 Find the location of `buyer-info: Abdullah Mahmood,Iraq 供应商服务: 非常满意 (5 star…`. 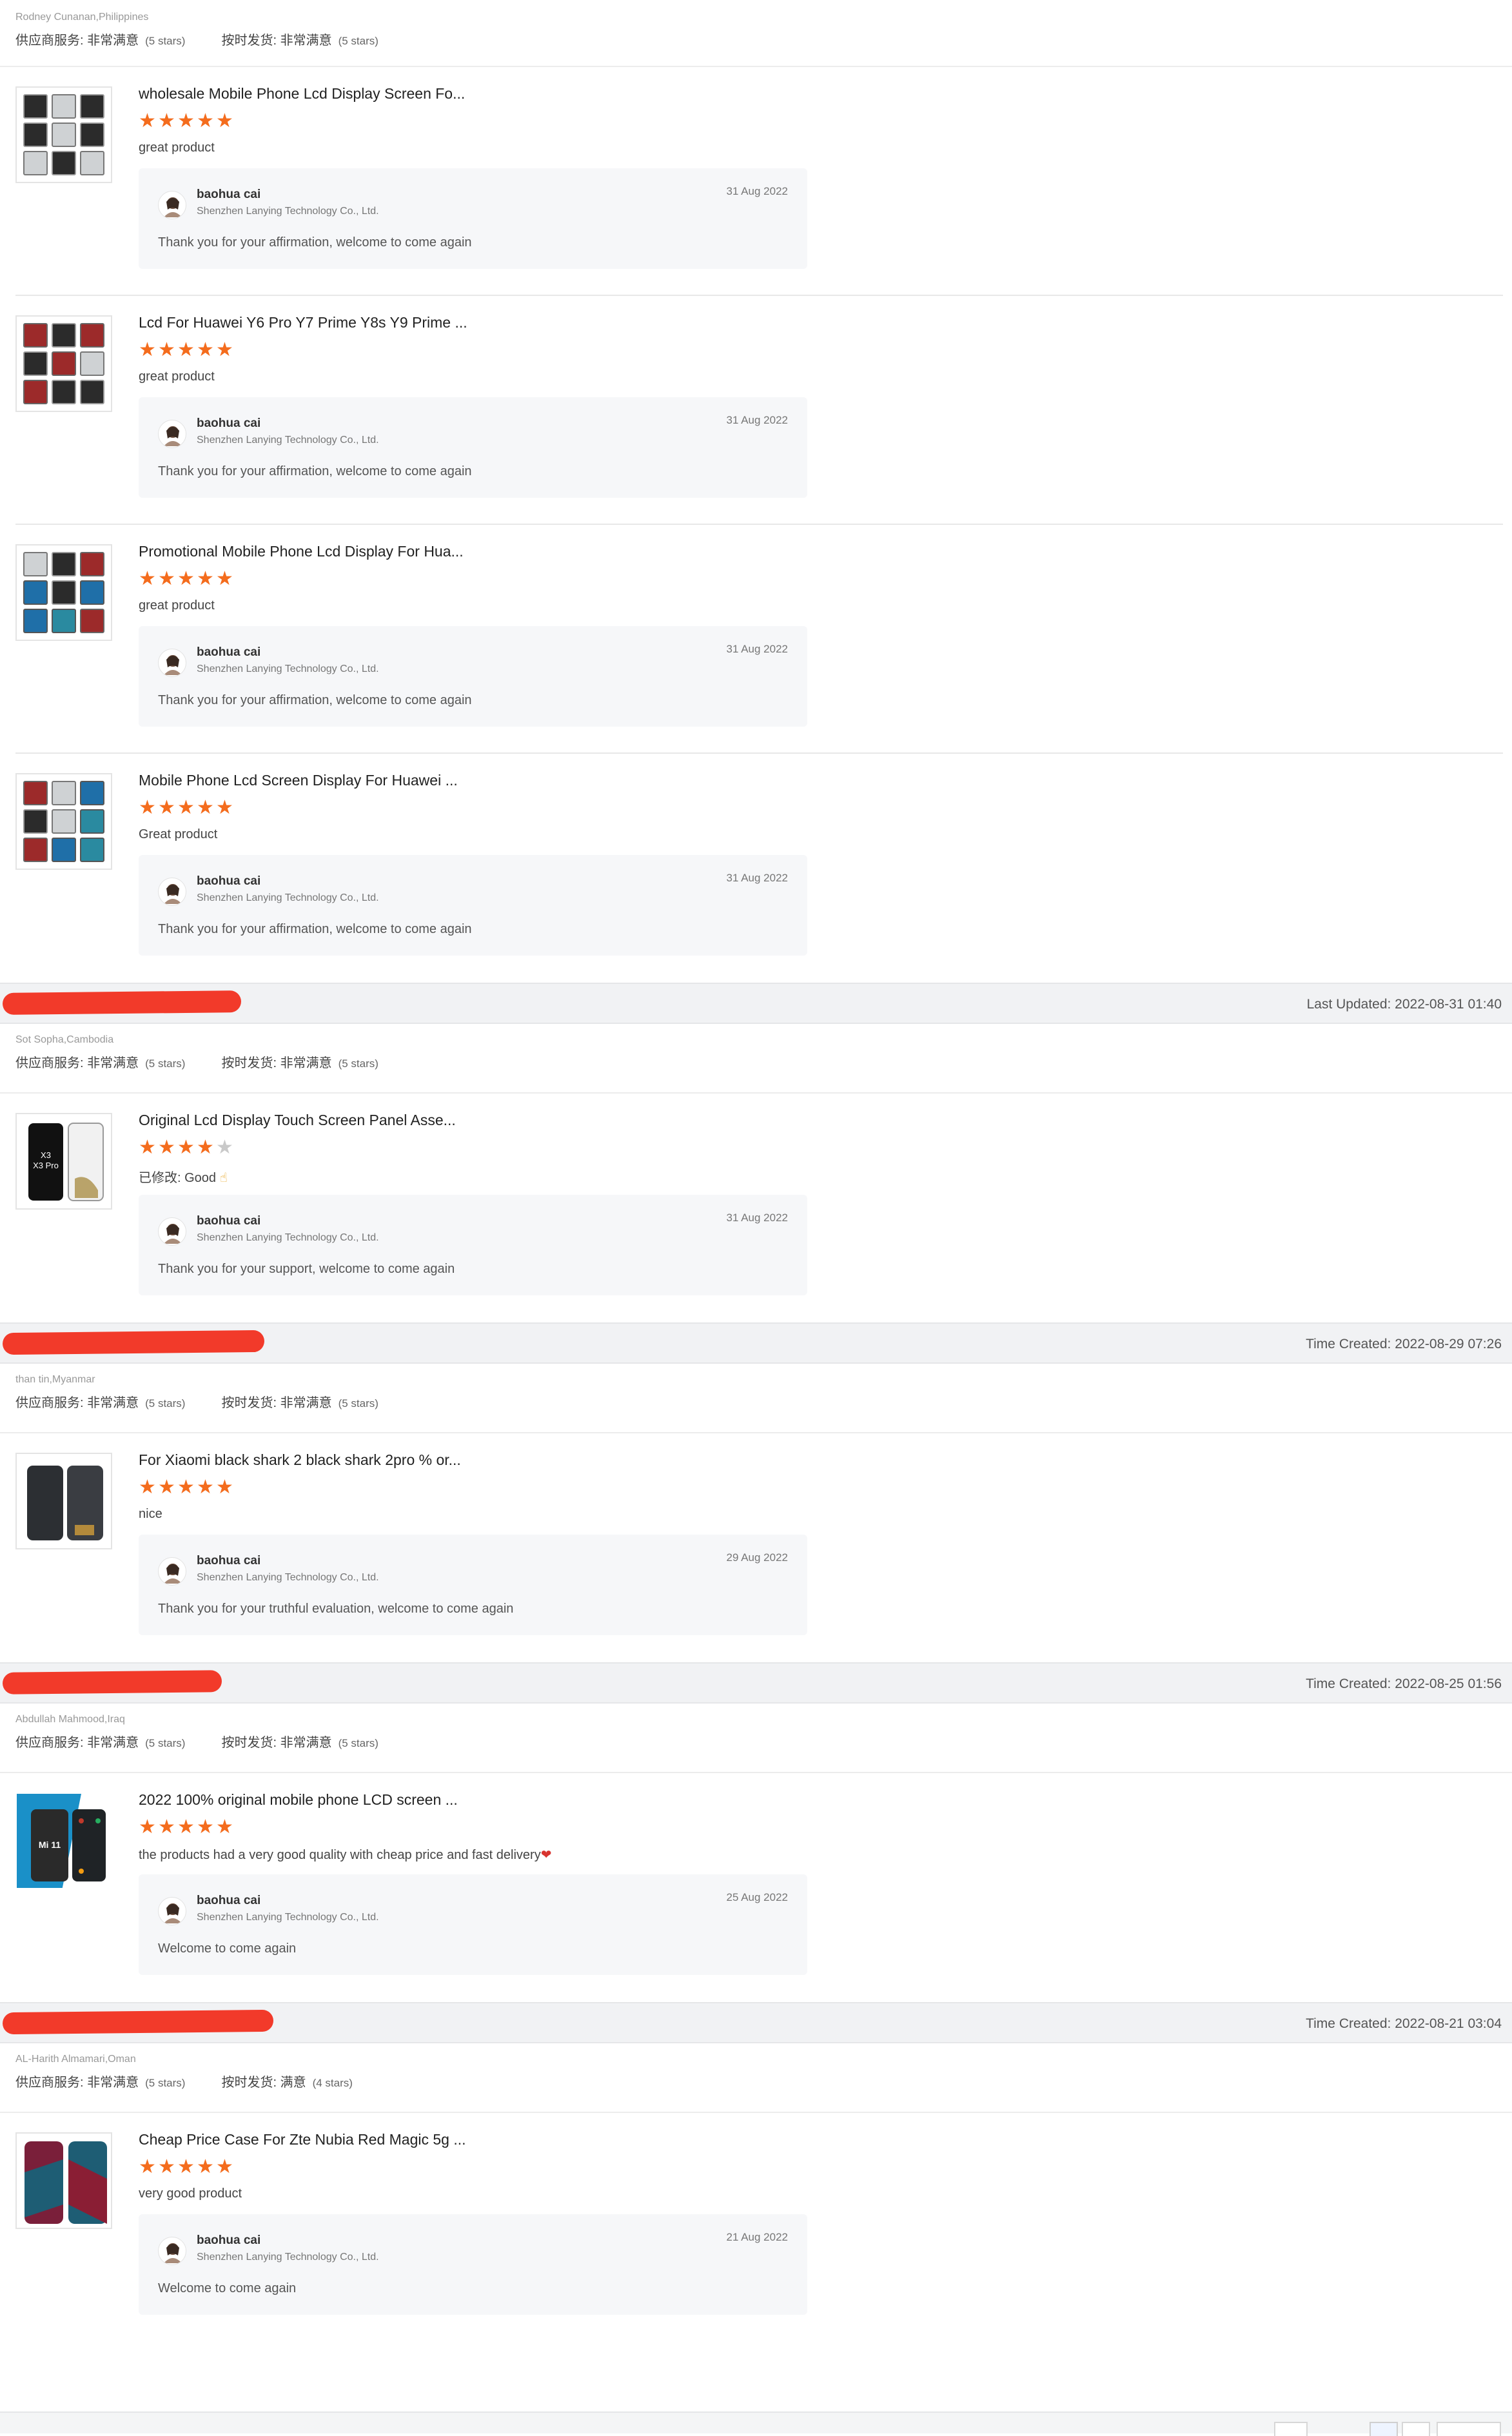

buyer-info: Abdullah Mahmood,Iraq 供应商服务: 非常满意 (5 star… is located at coordinates (756, 1739).